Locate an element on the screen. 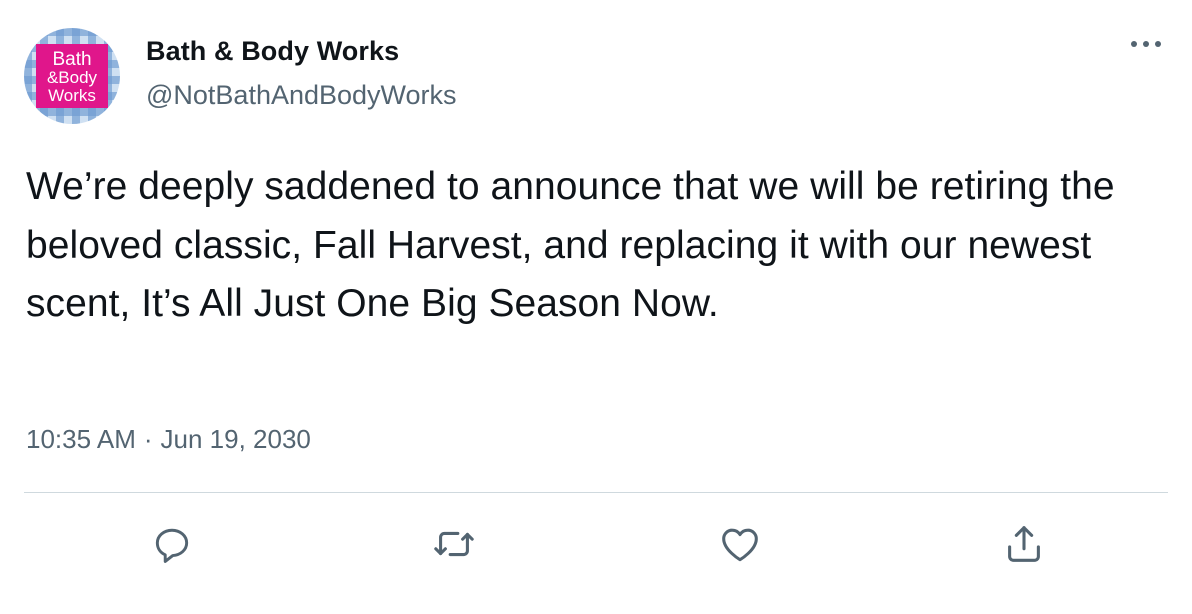 The width and height of the screenshot is (1192, 614). reply-icon is located at coordinates (172, 545).